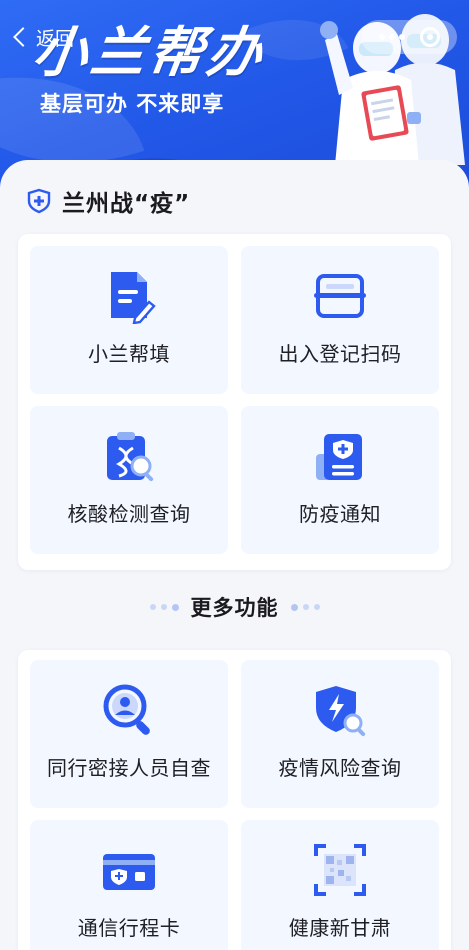 The height and width of the screenshot is (950, 469). Describe the element at coordinates (23, 37) in the screenshot. I see `chevron-left-icon` at that location.